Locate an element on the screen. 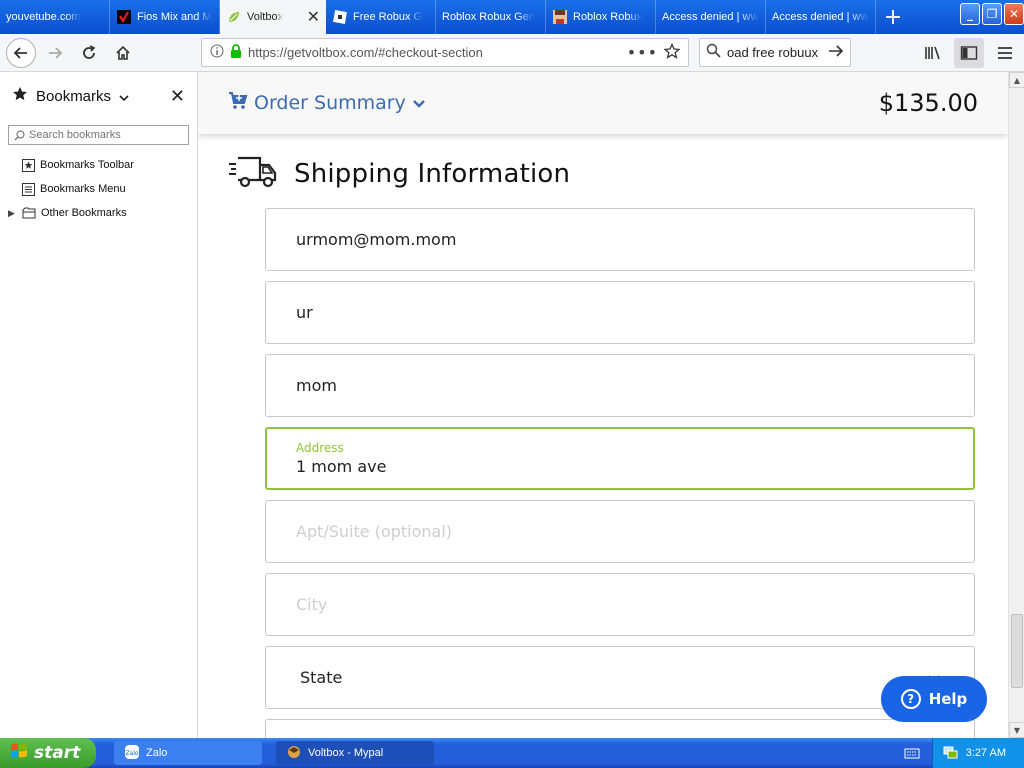 The image size is (1024, 768). search-bar: oad free robuux is located at coordinates (775, 52).